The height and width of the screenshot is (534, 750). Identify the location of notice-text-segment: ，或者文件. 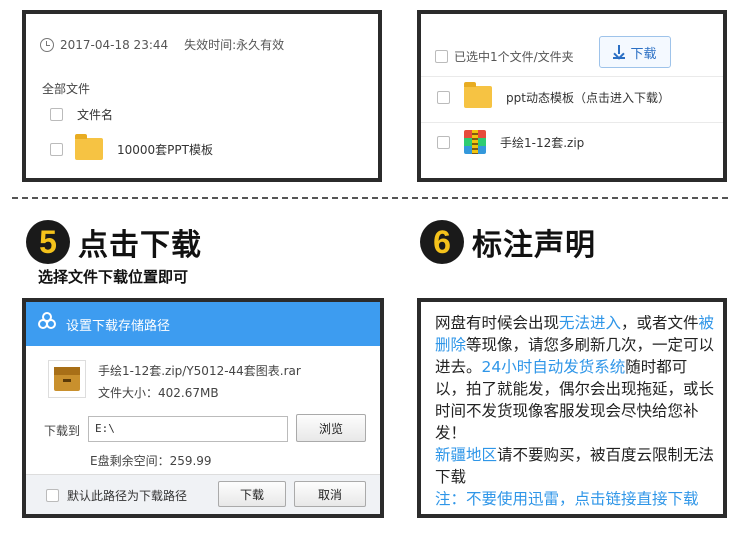
(660, 323).